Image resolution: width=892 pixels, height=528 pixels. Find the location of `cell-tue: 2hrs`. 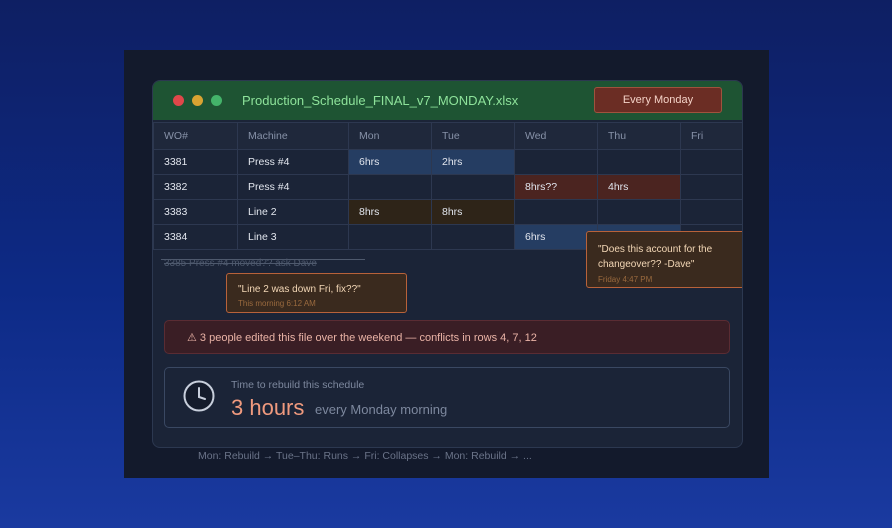

cell-tue: 2hrs is located at coordinates (473, 162).